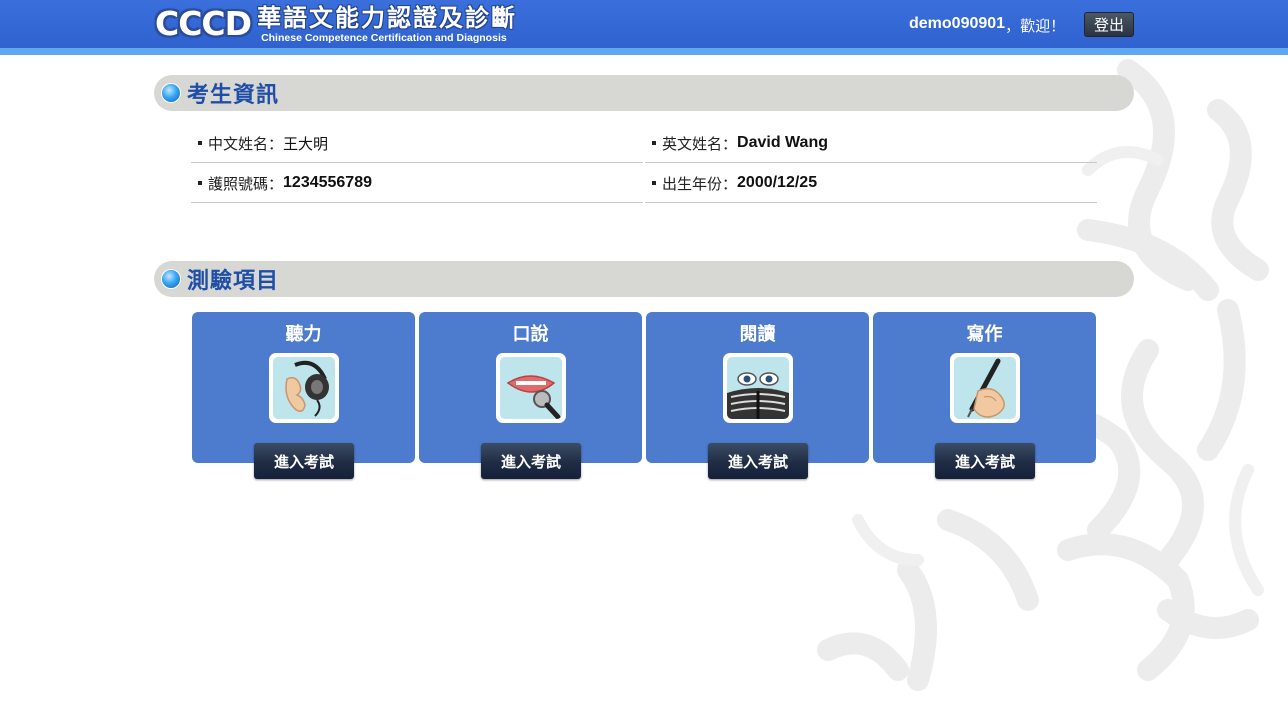 This screenshot has width=1288, height=724. I want to click on chinese-name-value: 王大明, so click(306, 143).